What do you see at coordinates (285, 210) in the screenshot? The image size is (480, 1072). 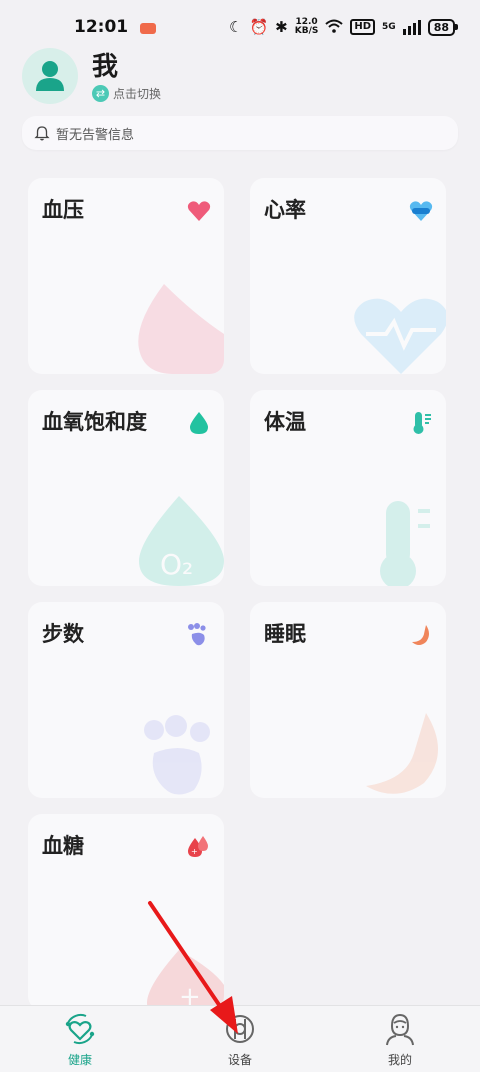 I see `card-title: 心率` at bounding box center [285, 210].